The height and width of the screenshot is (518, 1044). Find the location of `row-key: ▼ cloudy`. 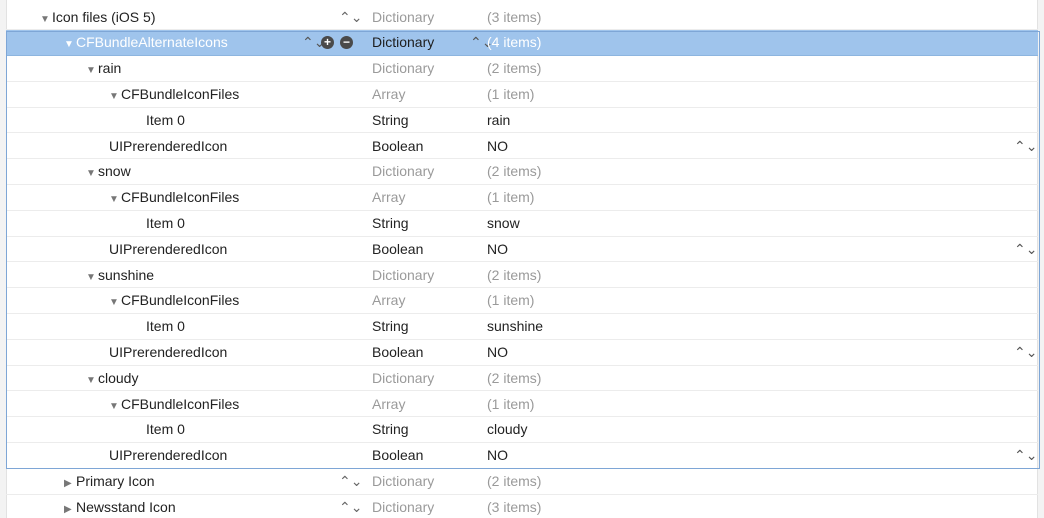

row-key: ▼ cloudy is located at coordinates (112, 379).